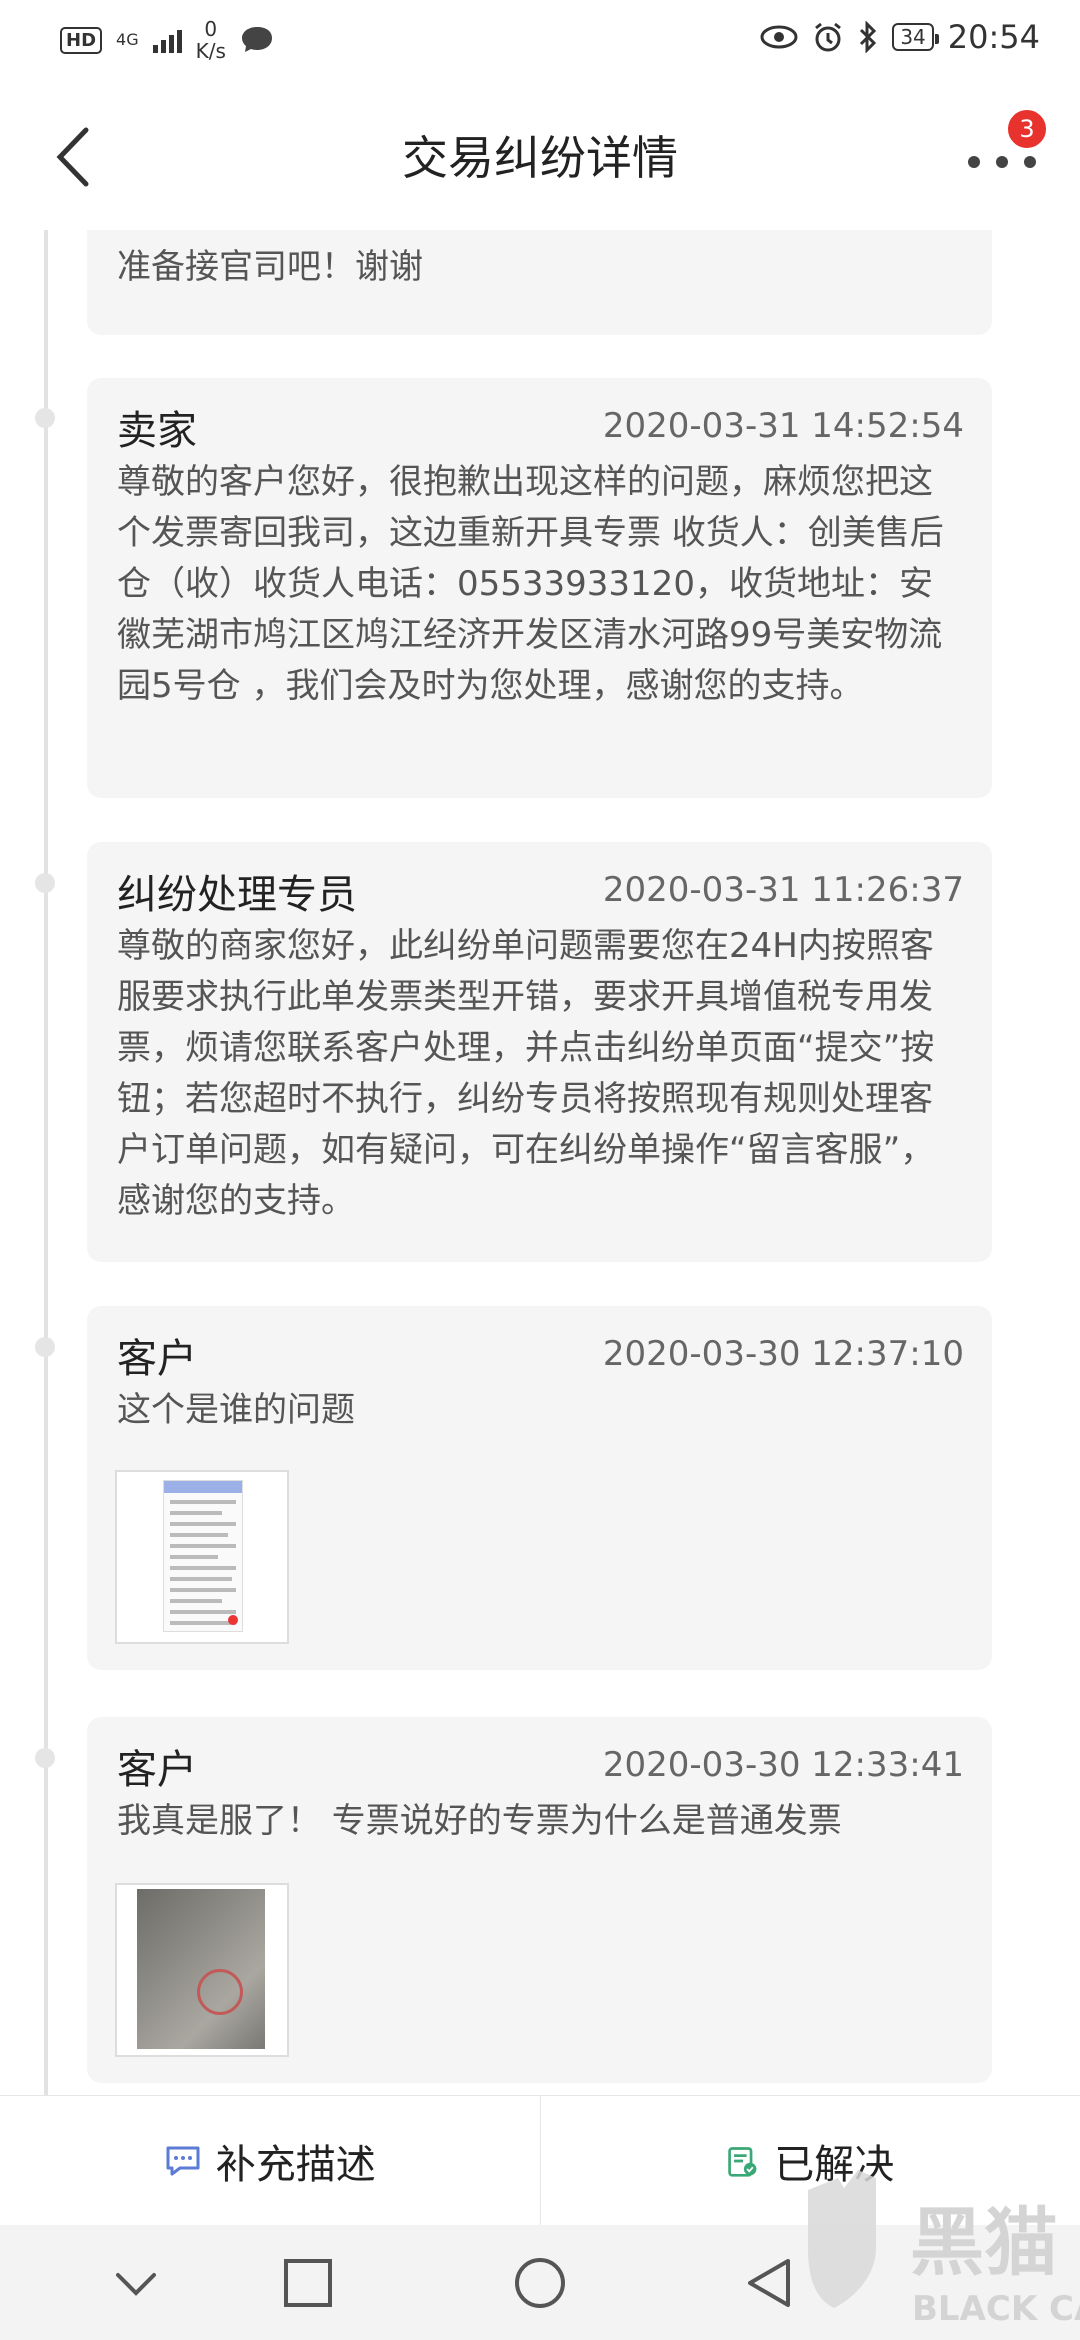 Image resolution: width=1080 pixels, height=2340 pixels. I want to click on recents-square-icon, so click(308, 2283).